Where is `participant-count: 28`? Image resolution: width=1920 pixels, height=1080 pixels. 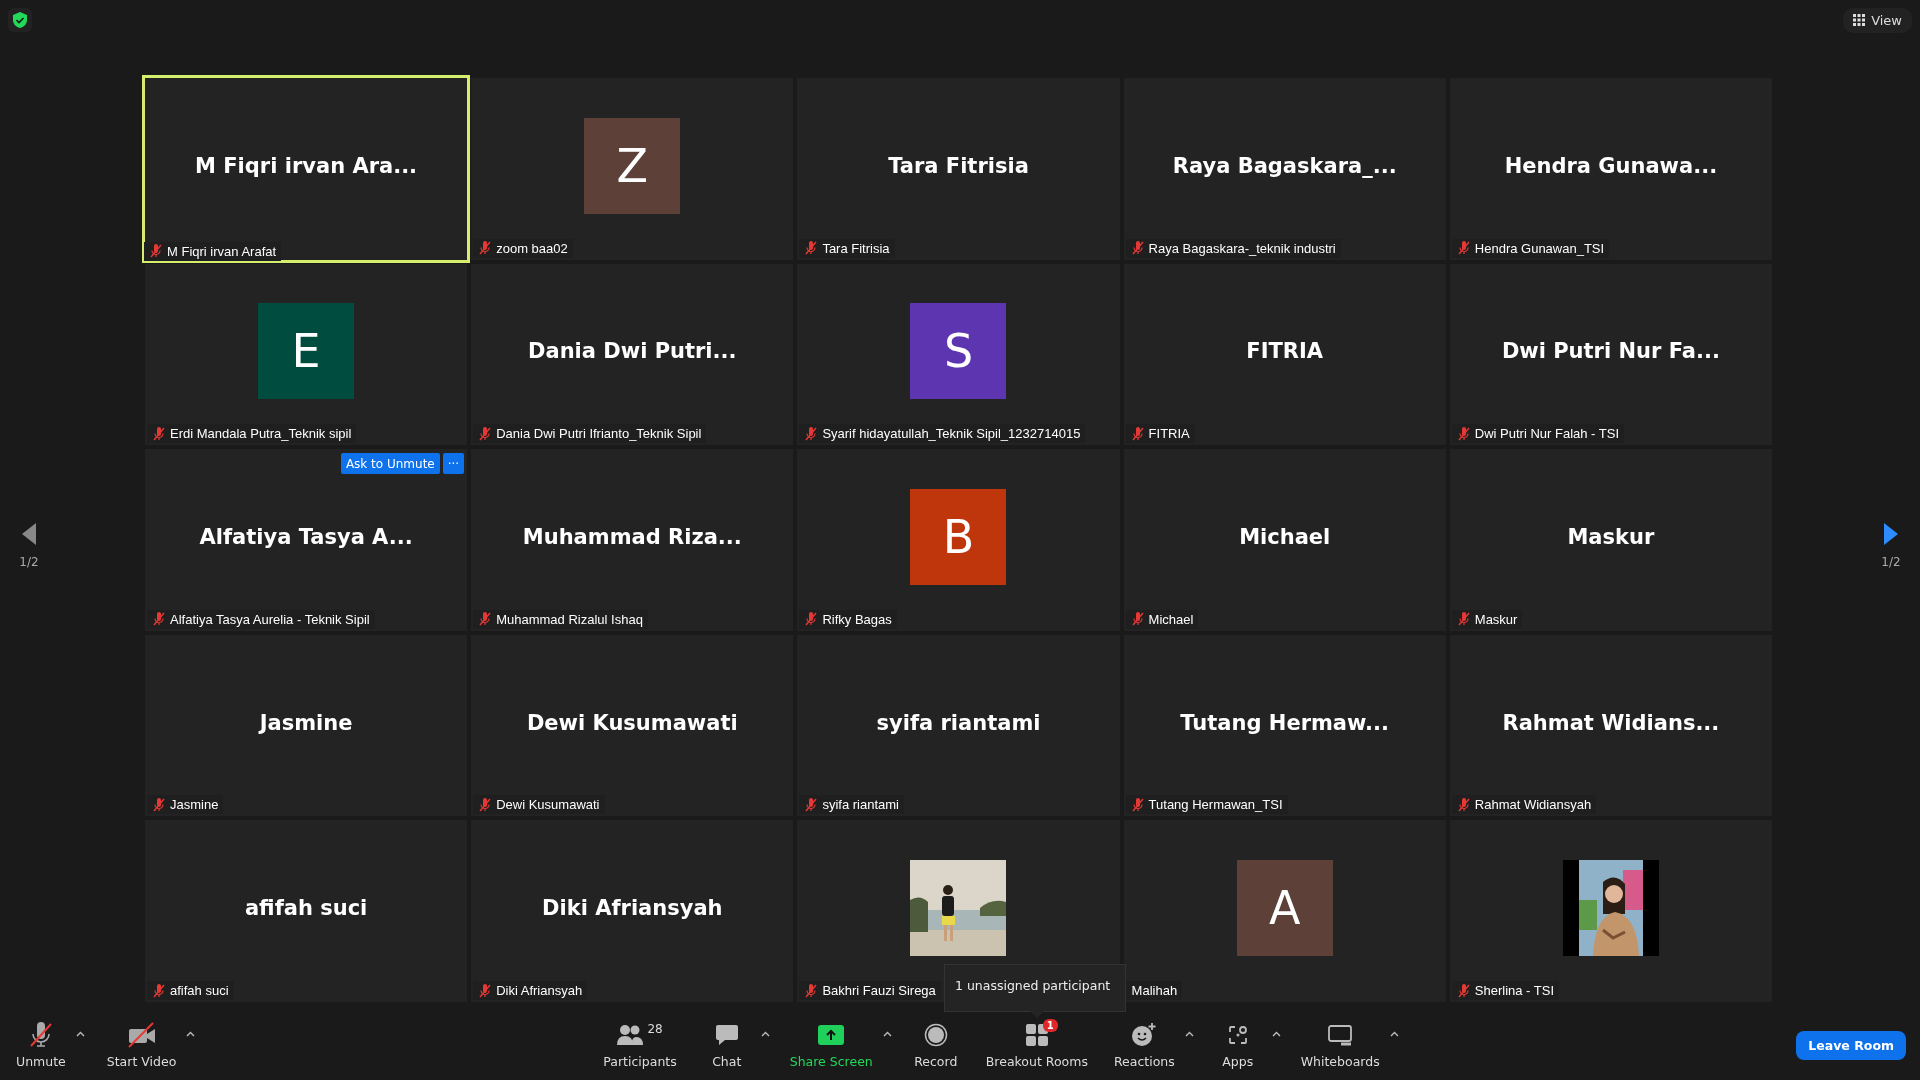
participant-count: 28 is located at coordinates (655, 1028).